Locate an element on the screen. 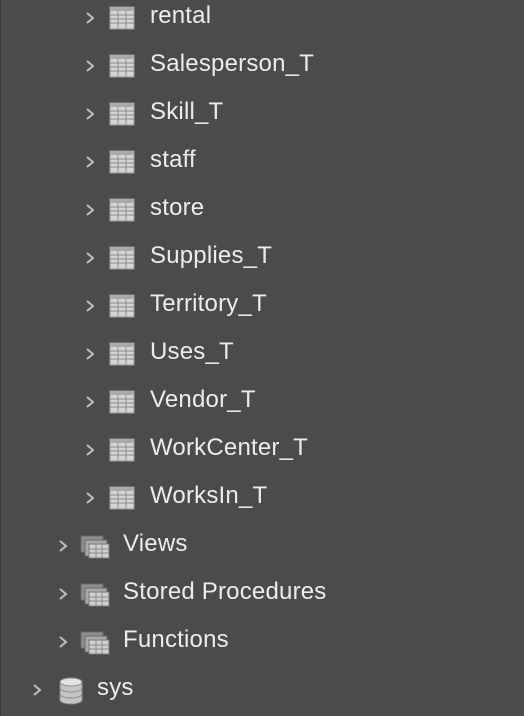  tree-item-table: store is located at coordinates (262, 214).